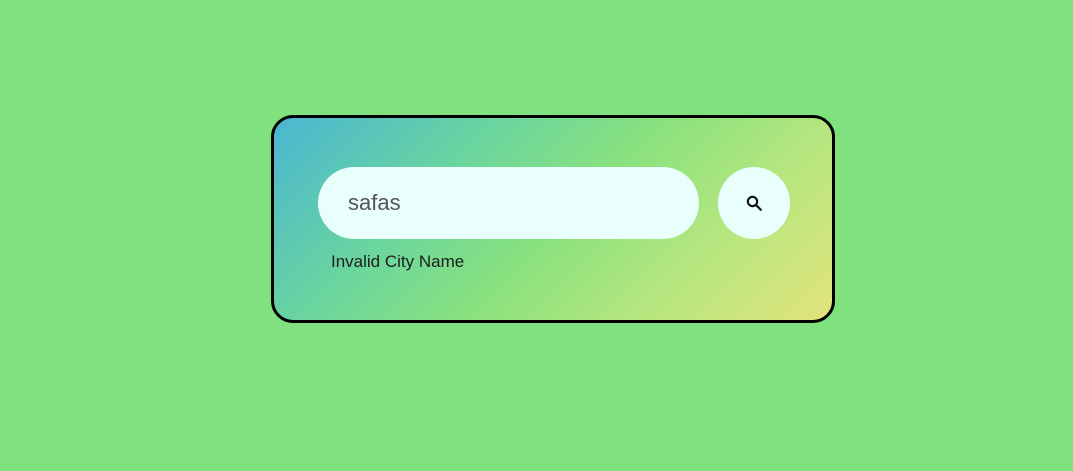 This screenshot has width=1073, height=471. What do you see at coordinates (398, 261) in the screenshot?
I see `invalid-city-error-message: Invalid City Name` at bounding box center [398, 261].